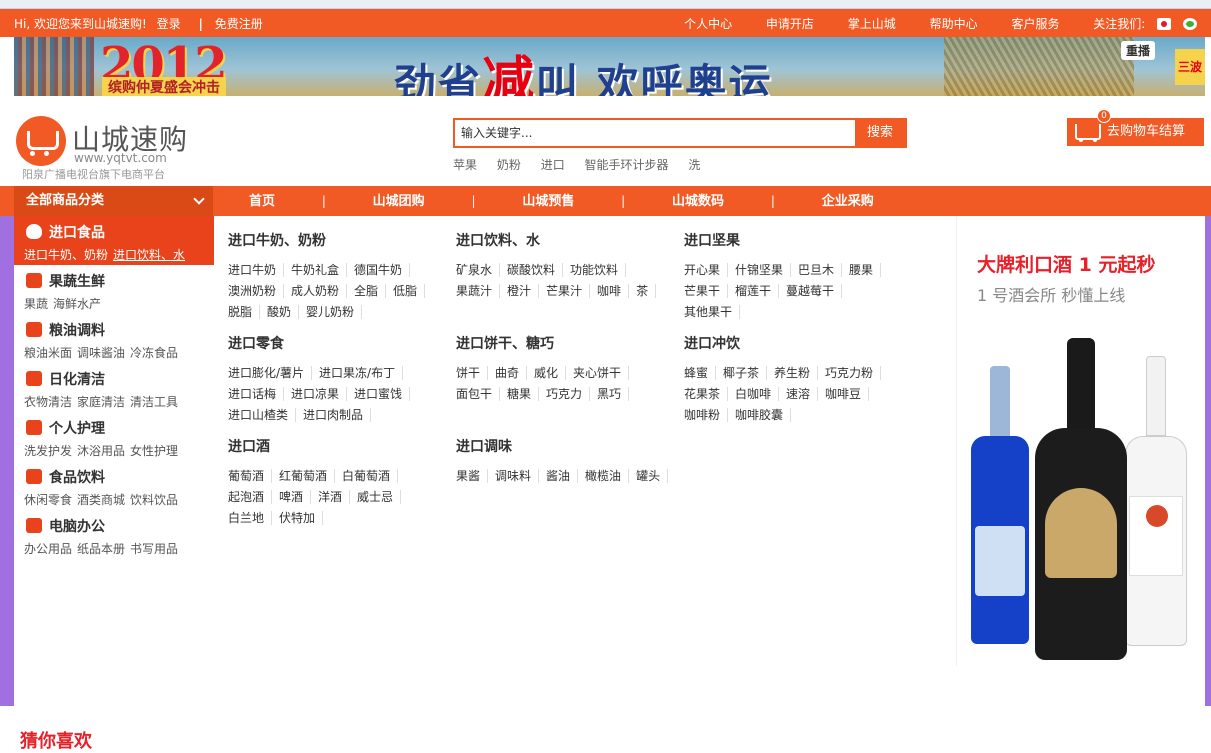 This screenshot has height=753, width=1211. Describe the element at coordinates (101, 500) in the screenshot. I see `subcategory-link: 酒类商城` at that location.